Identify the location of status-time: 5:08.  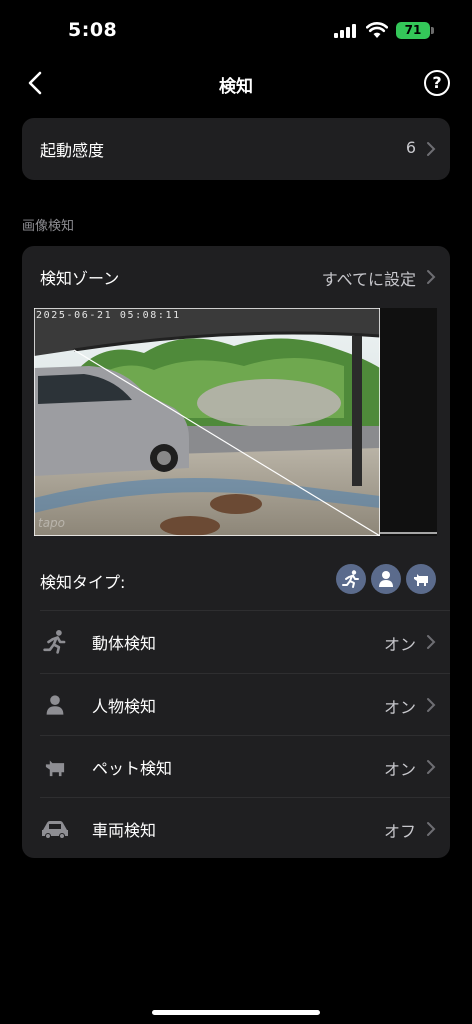
(93, 30).